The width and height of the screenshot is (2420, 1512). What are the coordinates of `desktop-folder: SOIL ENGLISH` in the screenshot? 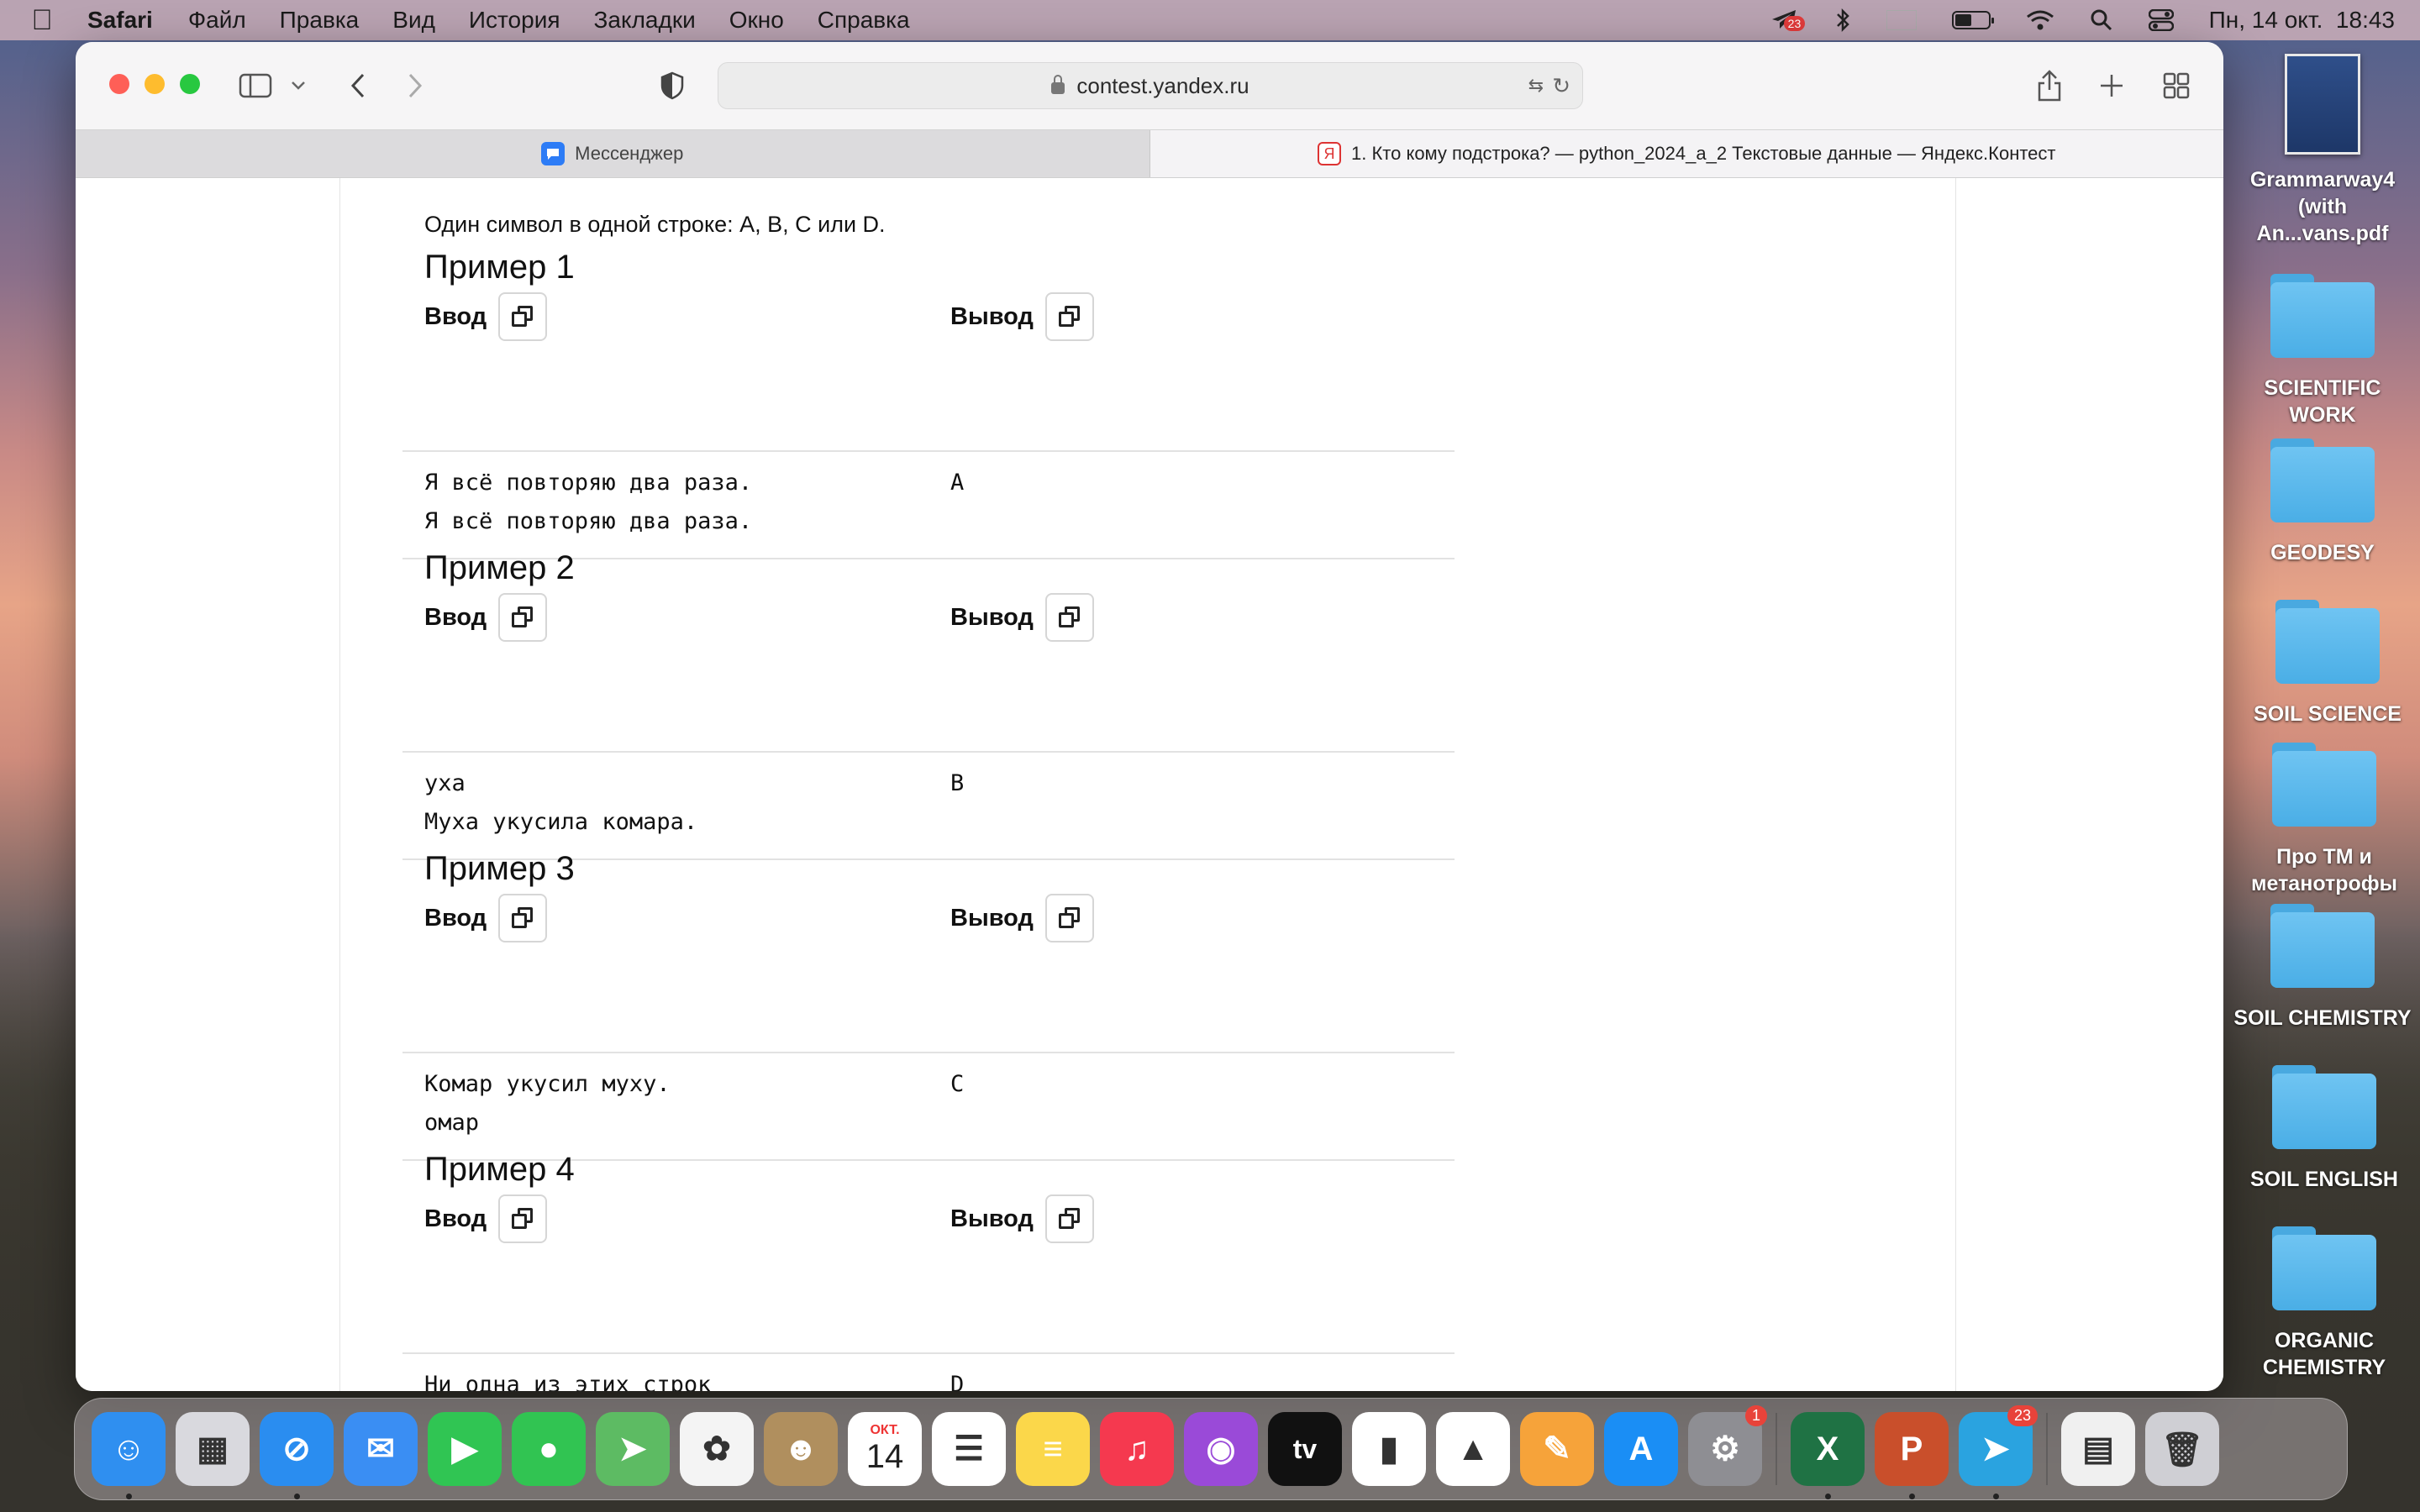 It's located at (2325, 1129).